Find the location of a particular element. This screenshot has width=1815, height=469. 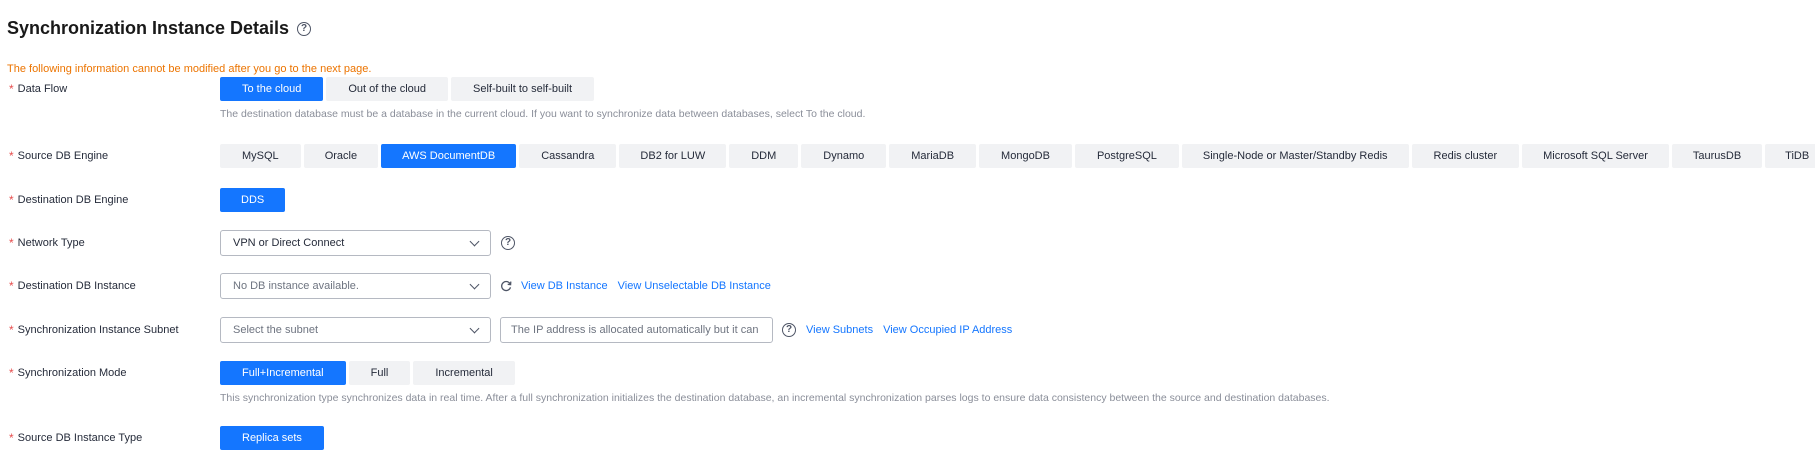

sync-mode-option: Full+Incremental is located at coordinates (283, 373).